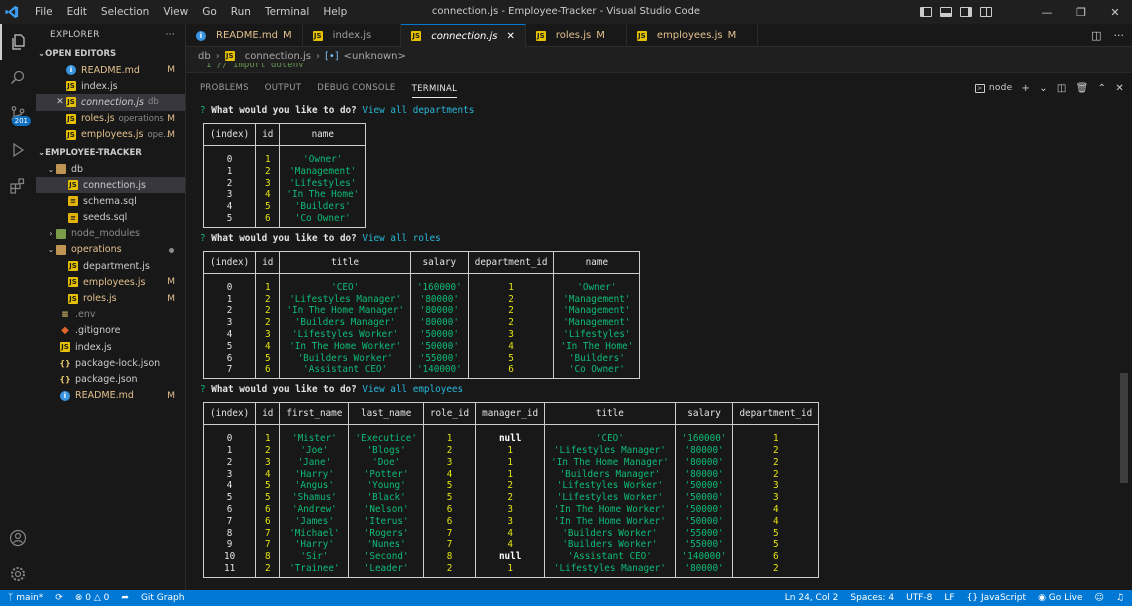 Image resolution: width=1132 pixels, height=606 pixels. I want to click on account-icon, so click(18, 538).